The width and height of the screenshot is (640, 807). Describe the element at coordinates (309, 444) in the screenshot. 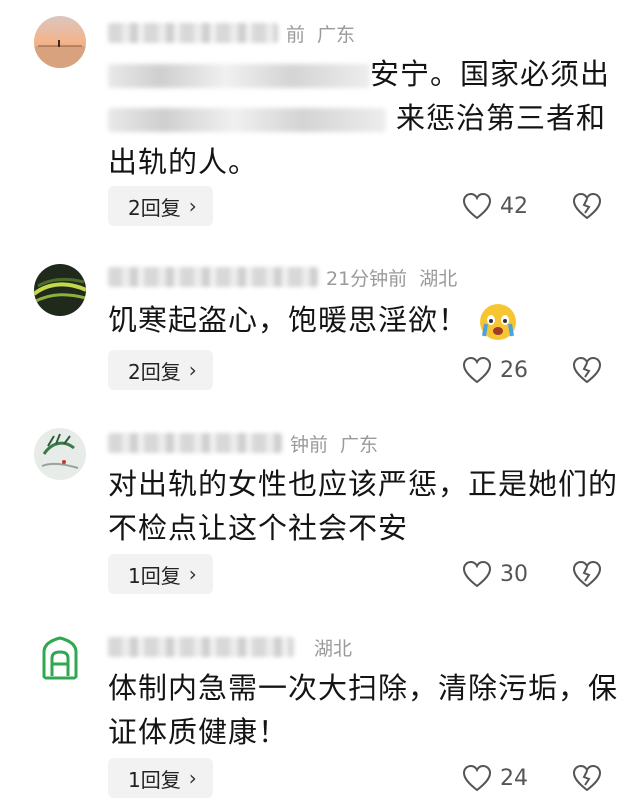

I see `comment-time: 钟前` at that location.